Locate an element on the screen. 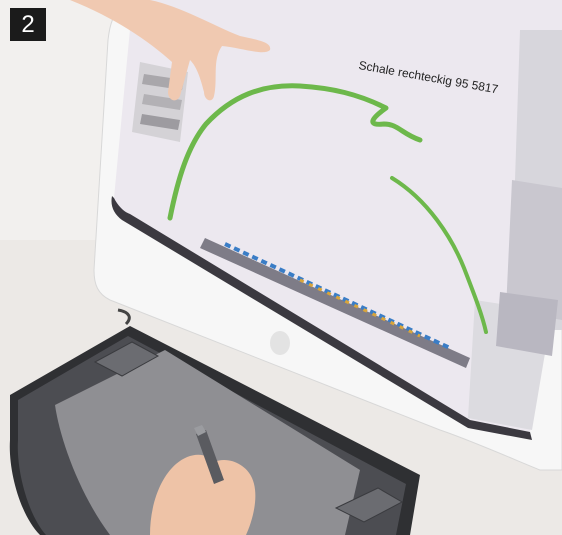 This screenshot has height=535, width=562. step-number-badge: 2 is located at coordinates (28, 24).